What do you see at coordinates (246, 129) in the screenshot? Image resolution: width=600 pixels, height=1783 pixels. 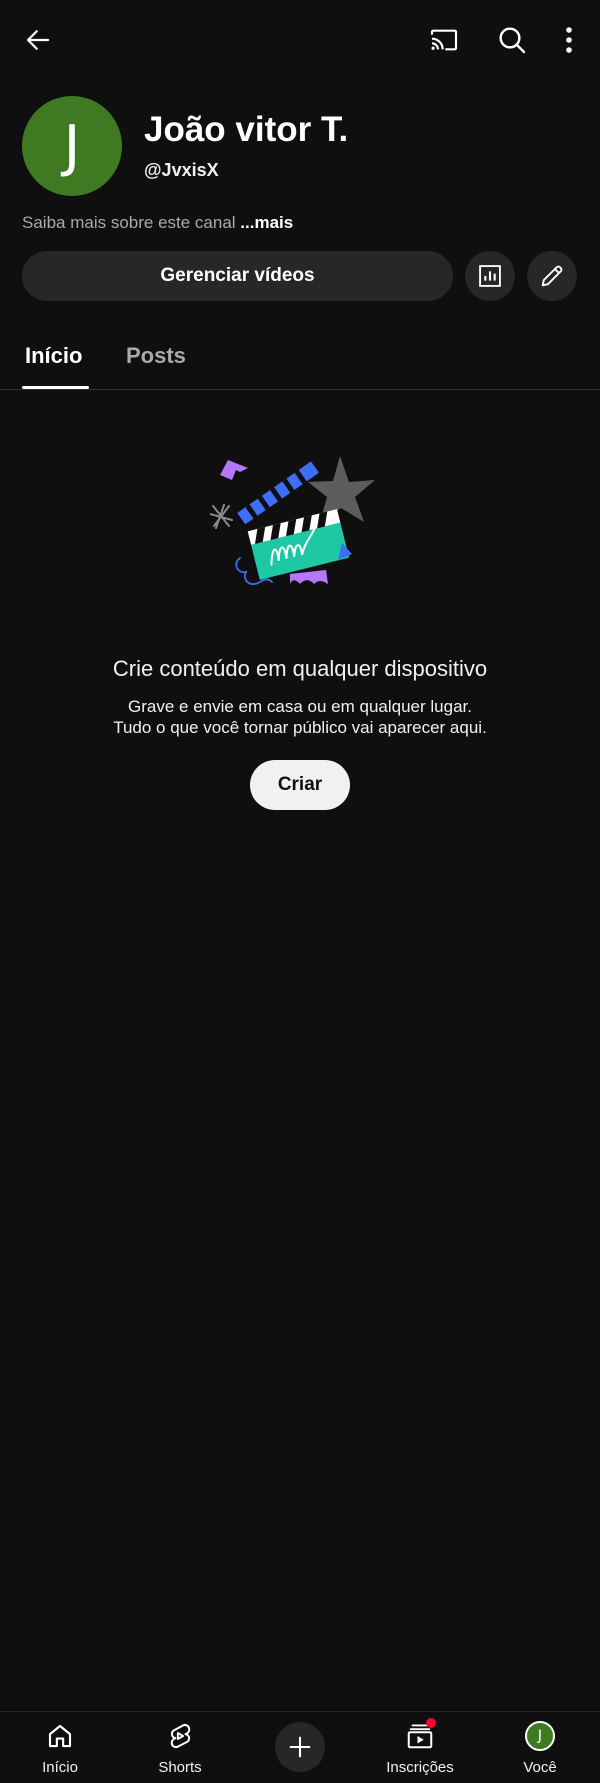 I see `channel-name: João vitor T.` at bounding box center [246, 129].